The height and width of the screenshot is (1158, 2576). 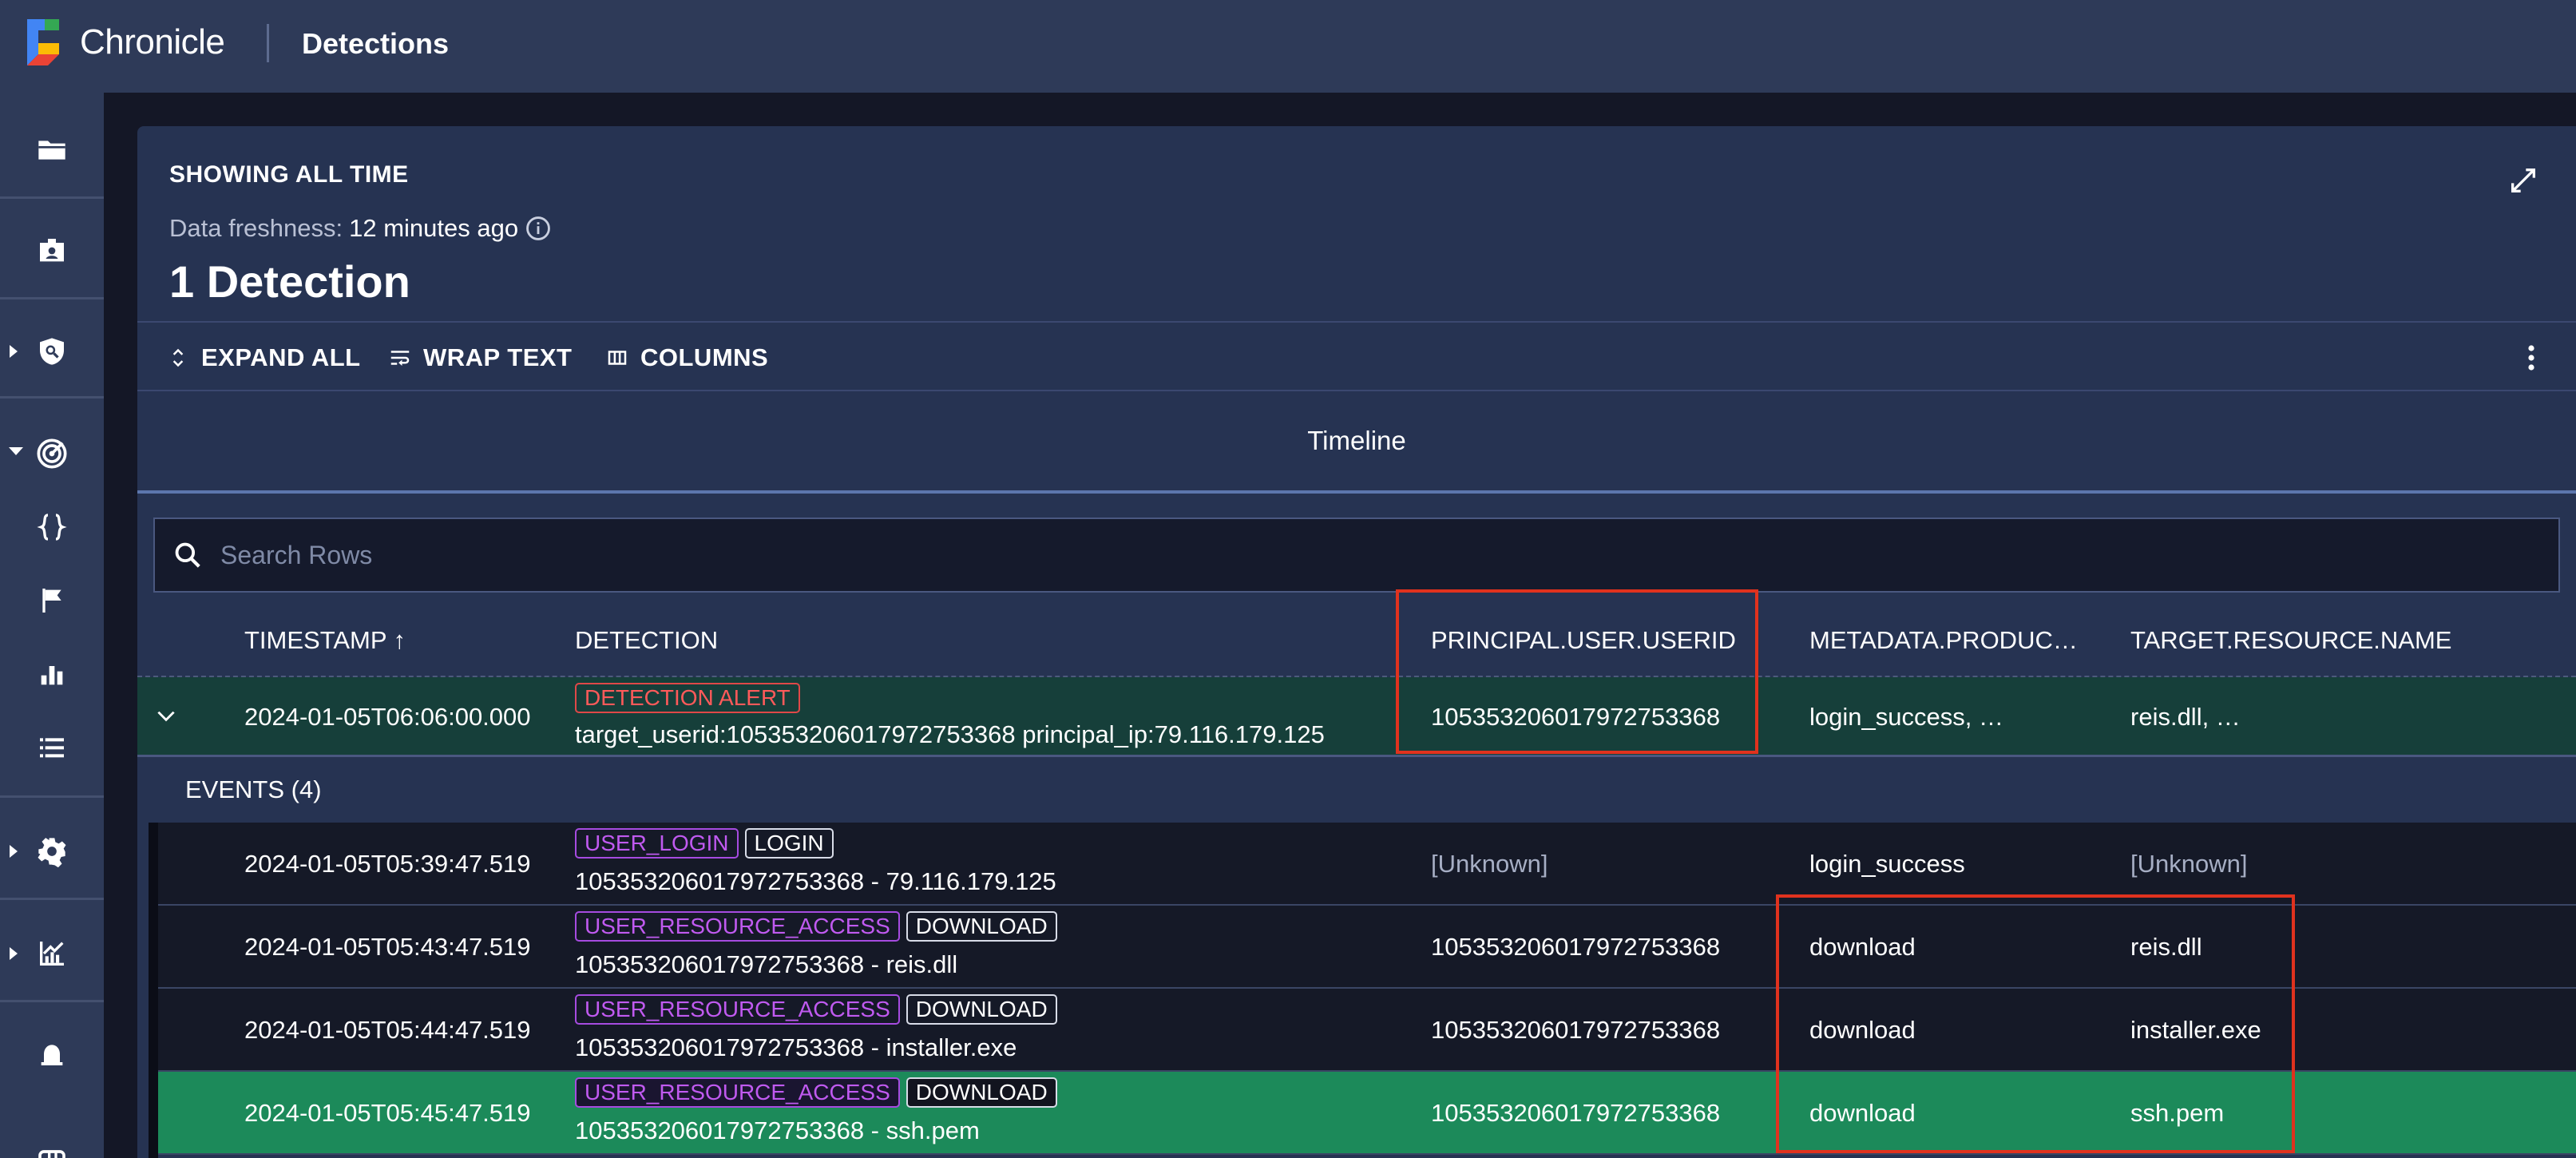 I want to click on event-product: login_success, so click(x=1887, y=864).